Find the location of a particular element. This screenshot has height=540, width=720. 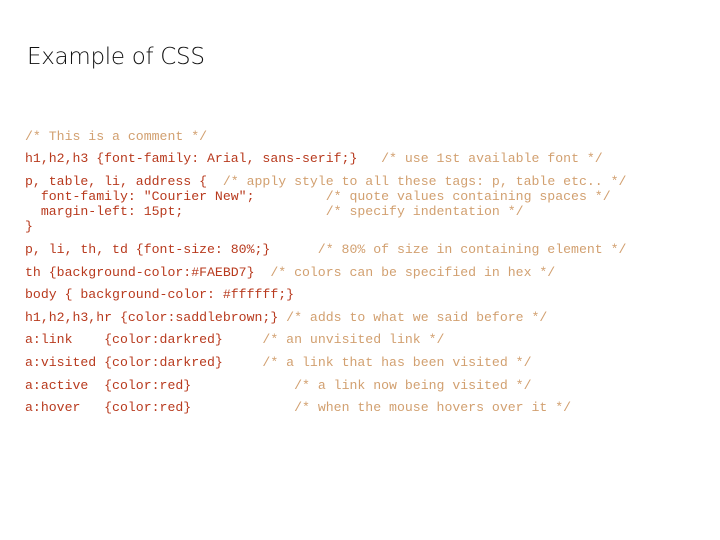

code-text: a:link {color:darkred} is located at coordinates (124, 339).